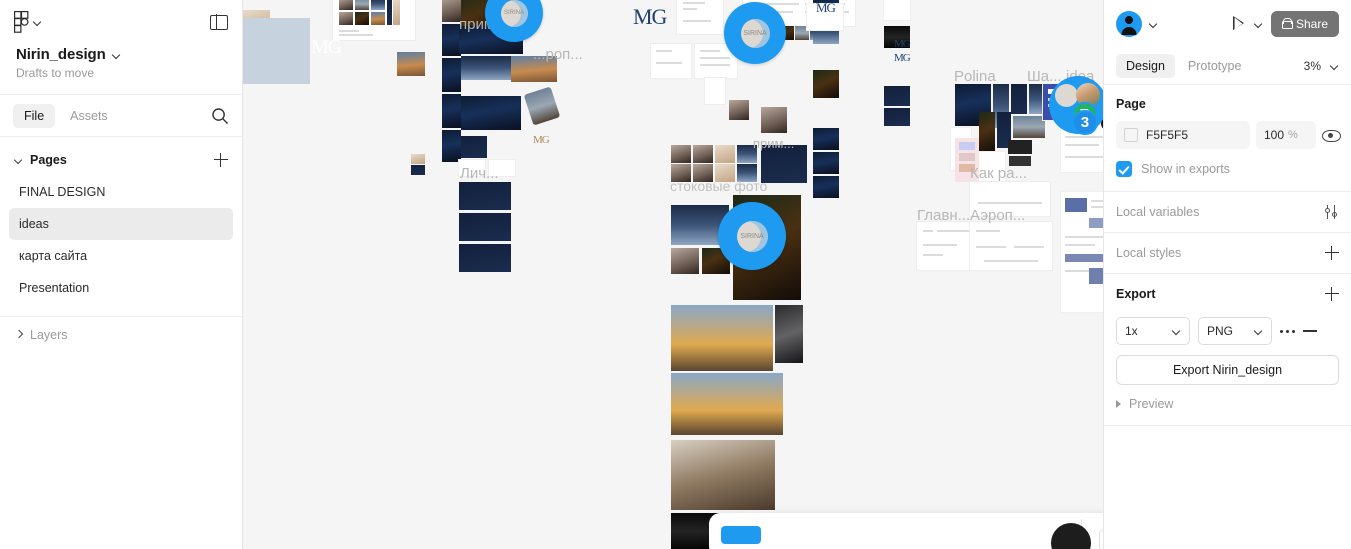 The height and width of the screenshot is (549, 1351). What do you see at coordinates (906, 531) in the screenshot?
I see `canvas-bottom-toolbar` at bounding box center [906, 531].